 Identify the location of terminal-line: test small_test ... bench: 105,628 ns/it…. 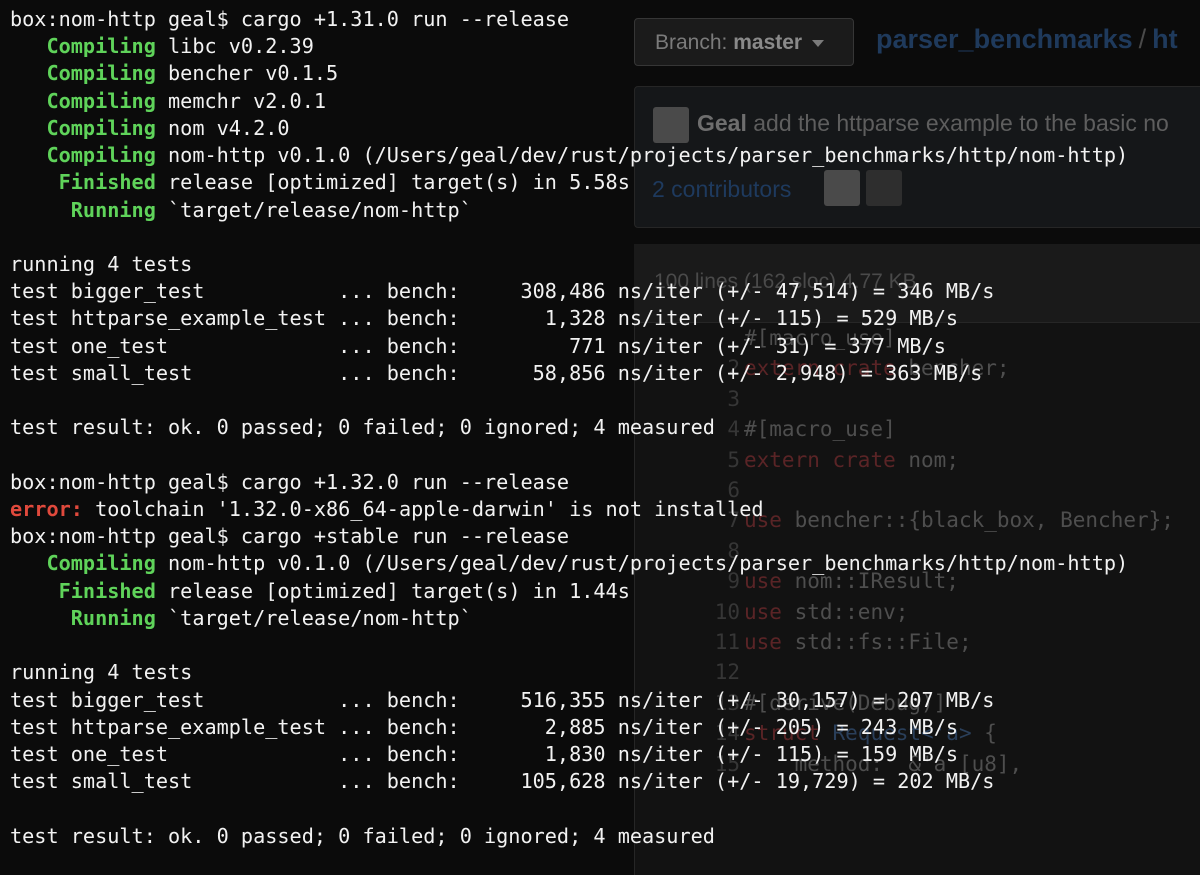
(502, 781).